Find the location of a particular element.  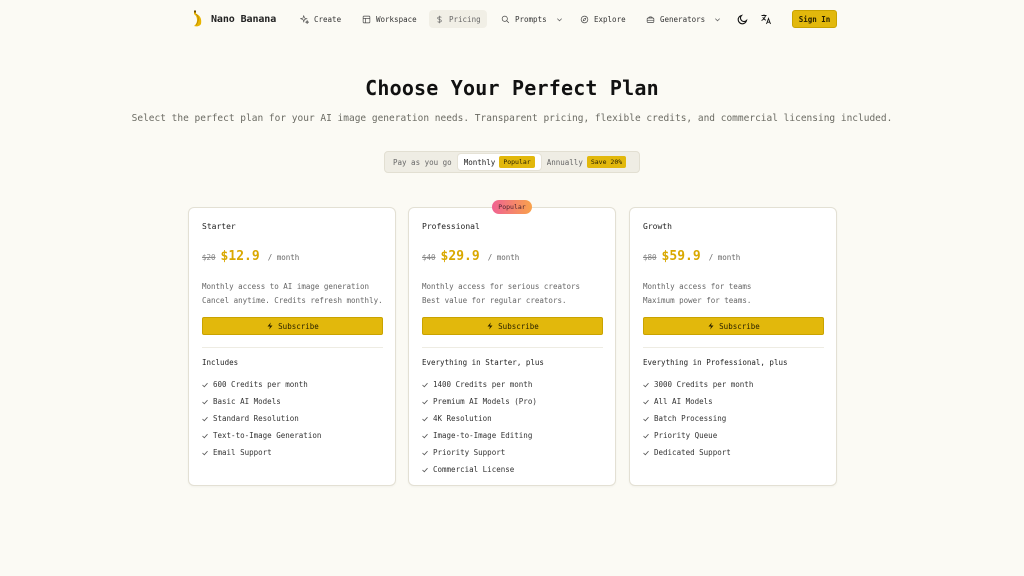

plan-name: Growth is located at coordinates (657, 226).